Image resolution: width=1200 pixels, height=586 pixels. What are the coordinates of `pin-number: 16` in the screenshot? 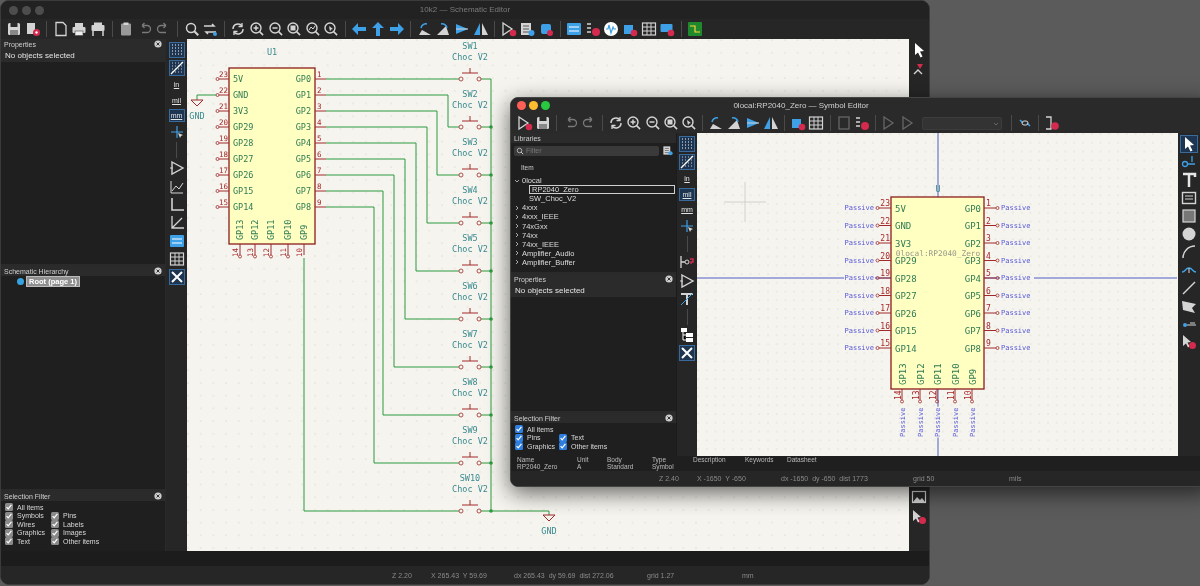 It's located at (885, 326).